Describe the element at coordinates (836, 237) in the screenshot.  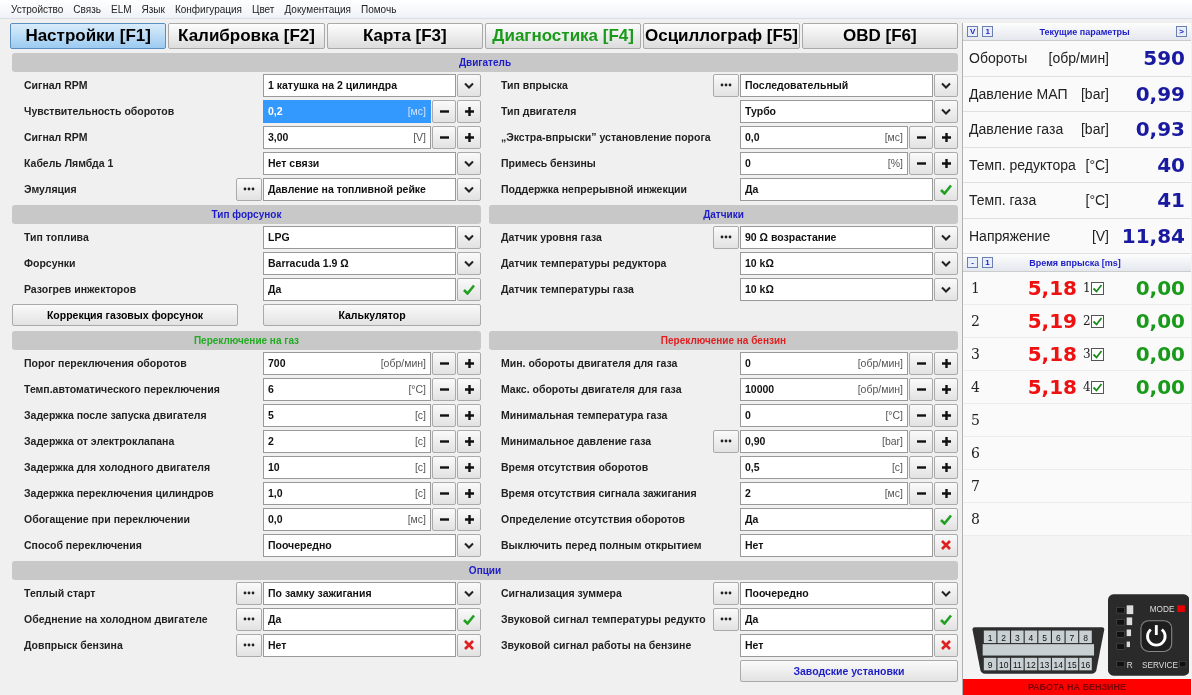
I see `value-field: 90 Ω возрастание` at that location.